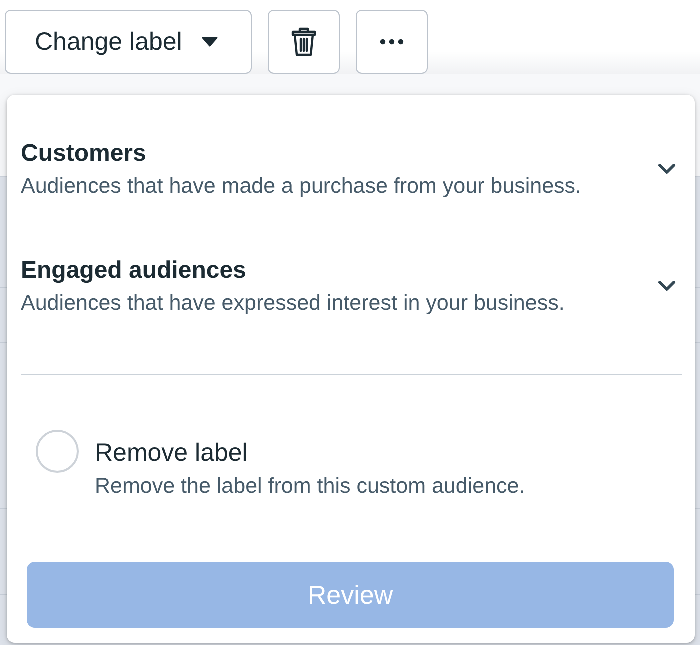  What do you see at coordinates (210, 42) in the screenshot?
I see `caret-down-icon` at bounding box center [210, 42].